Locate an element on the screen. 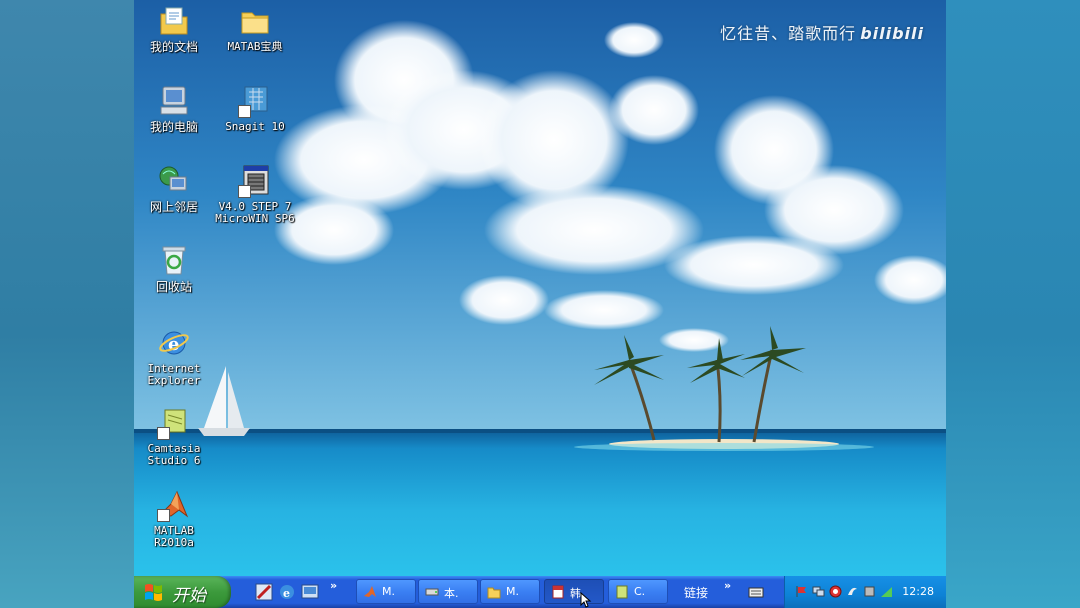 This screenshot has width=1080, height=608. taskbar-button-document: 韩 is located at coordinates (574, 591).